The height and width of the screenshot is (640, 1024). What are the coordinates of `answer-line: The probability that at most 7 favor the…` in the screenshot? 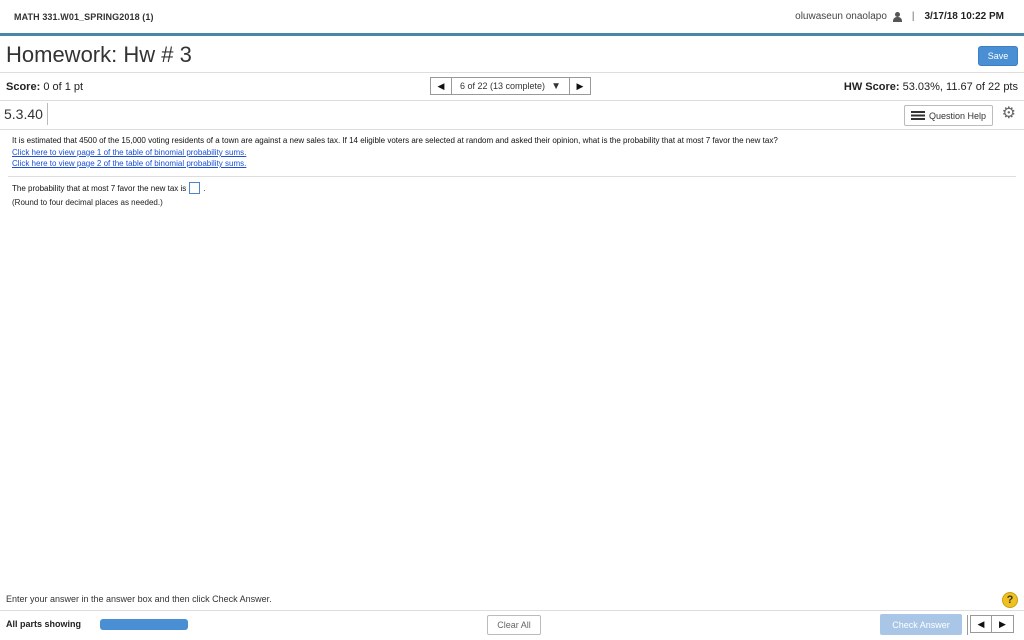 It's located at (109, 188).